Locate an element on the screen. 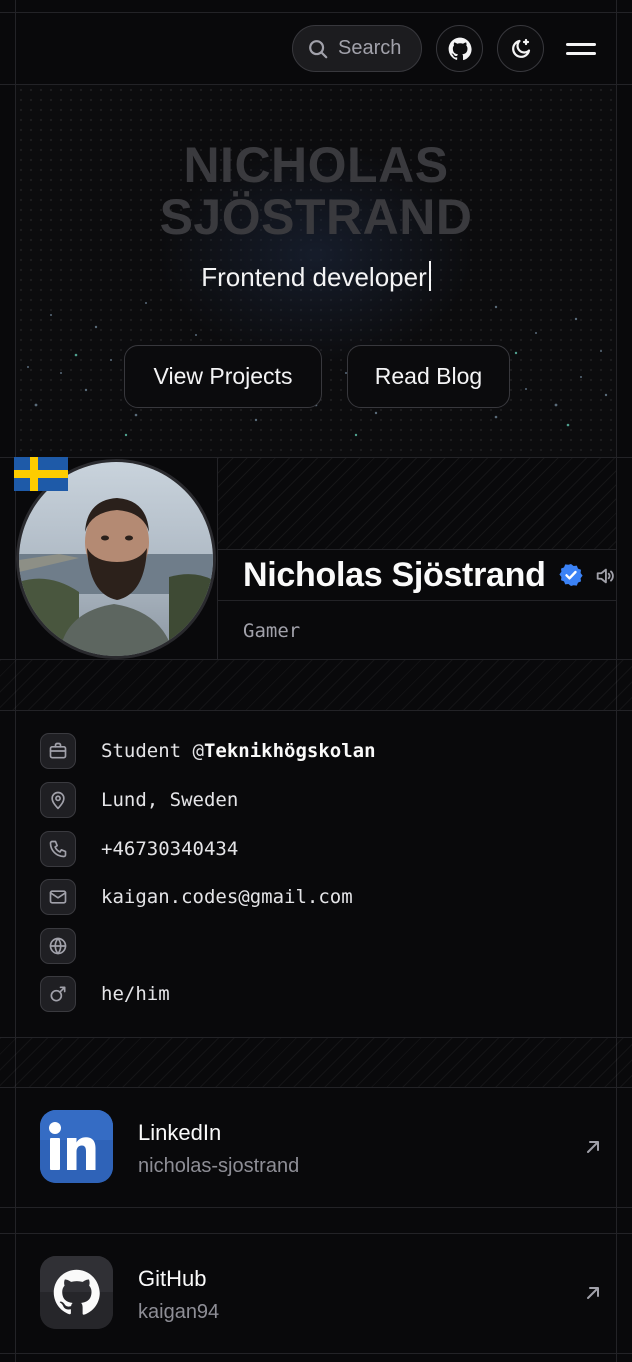  social-name: GitHub is located at coordinates (172, 1278).